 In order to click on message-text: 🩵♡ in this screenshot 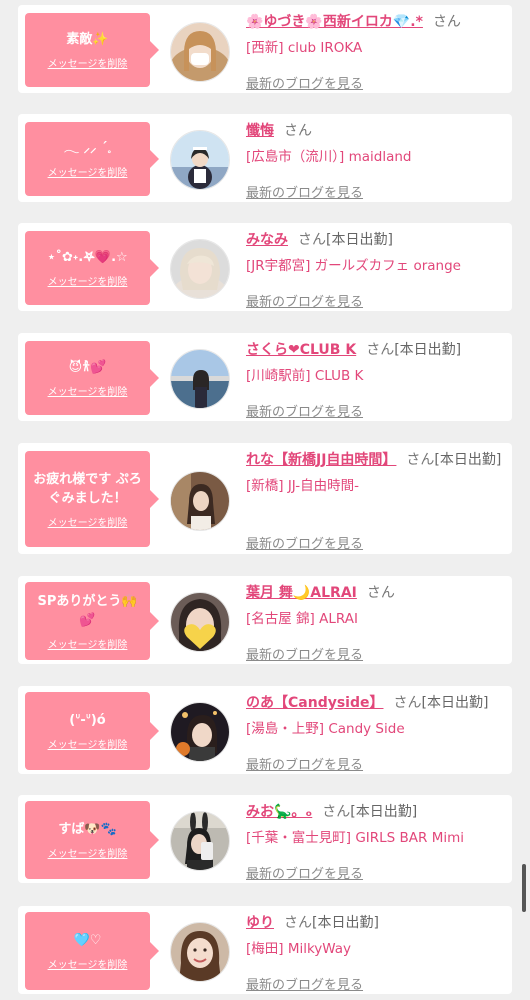, I will do `click(87, 940)`.